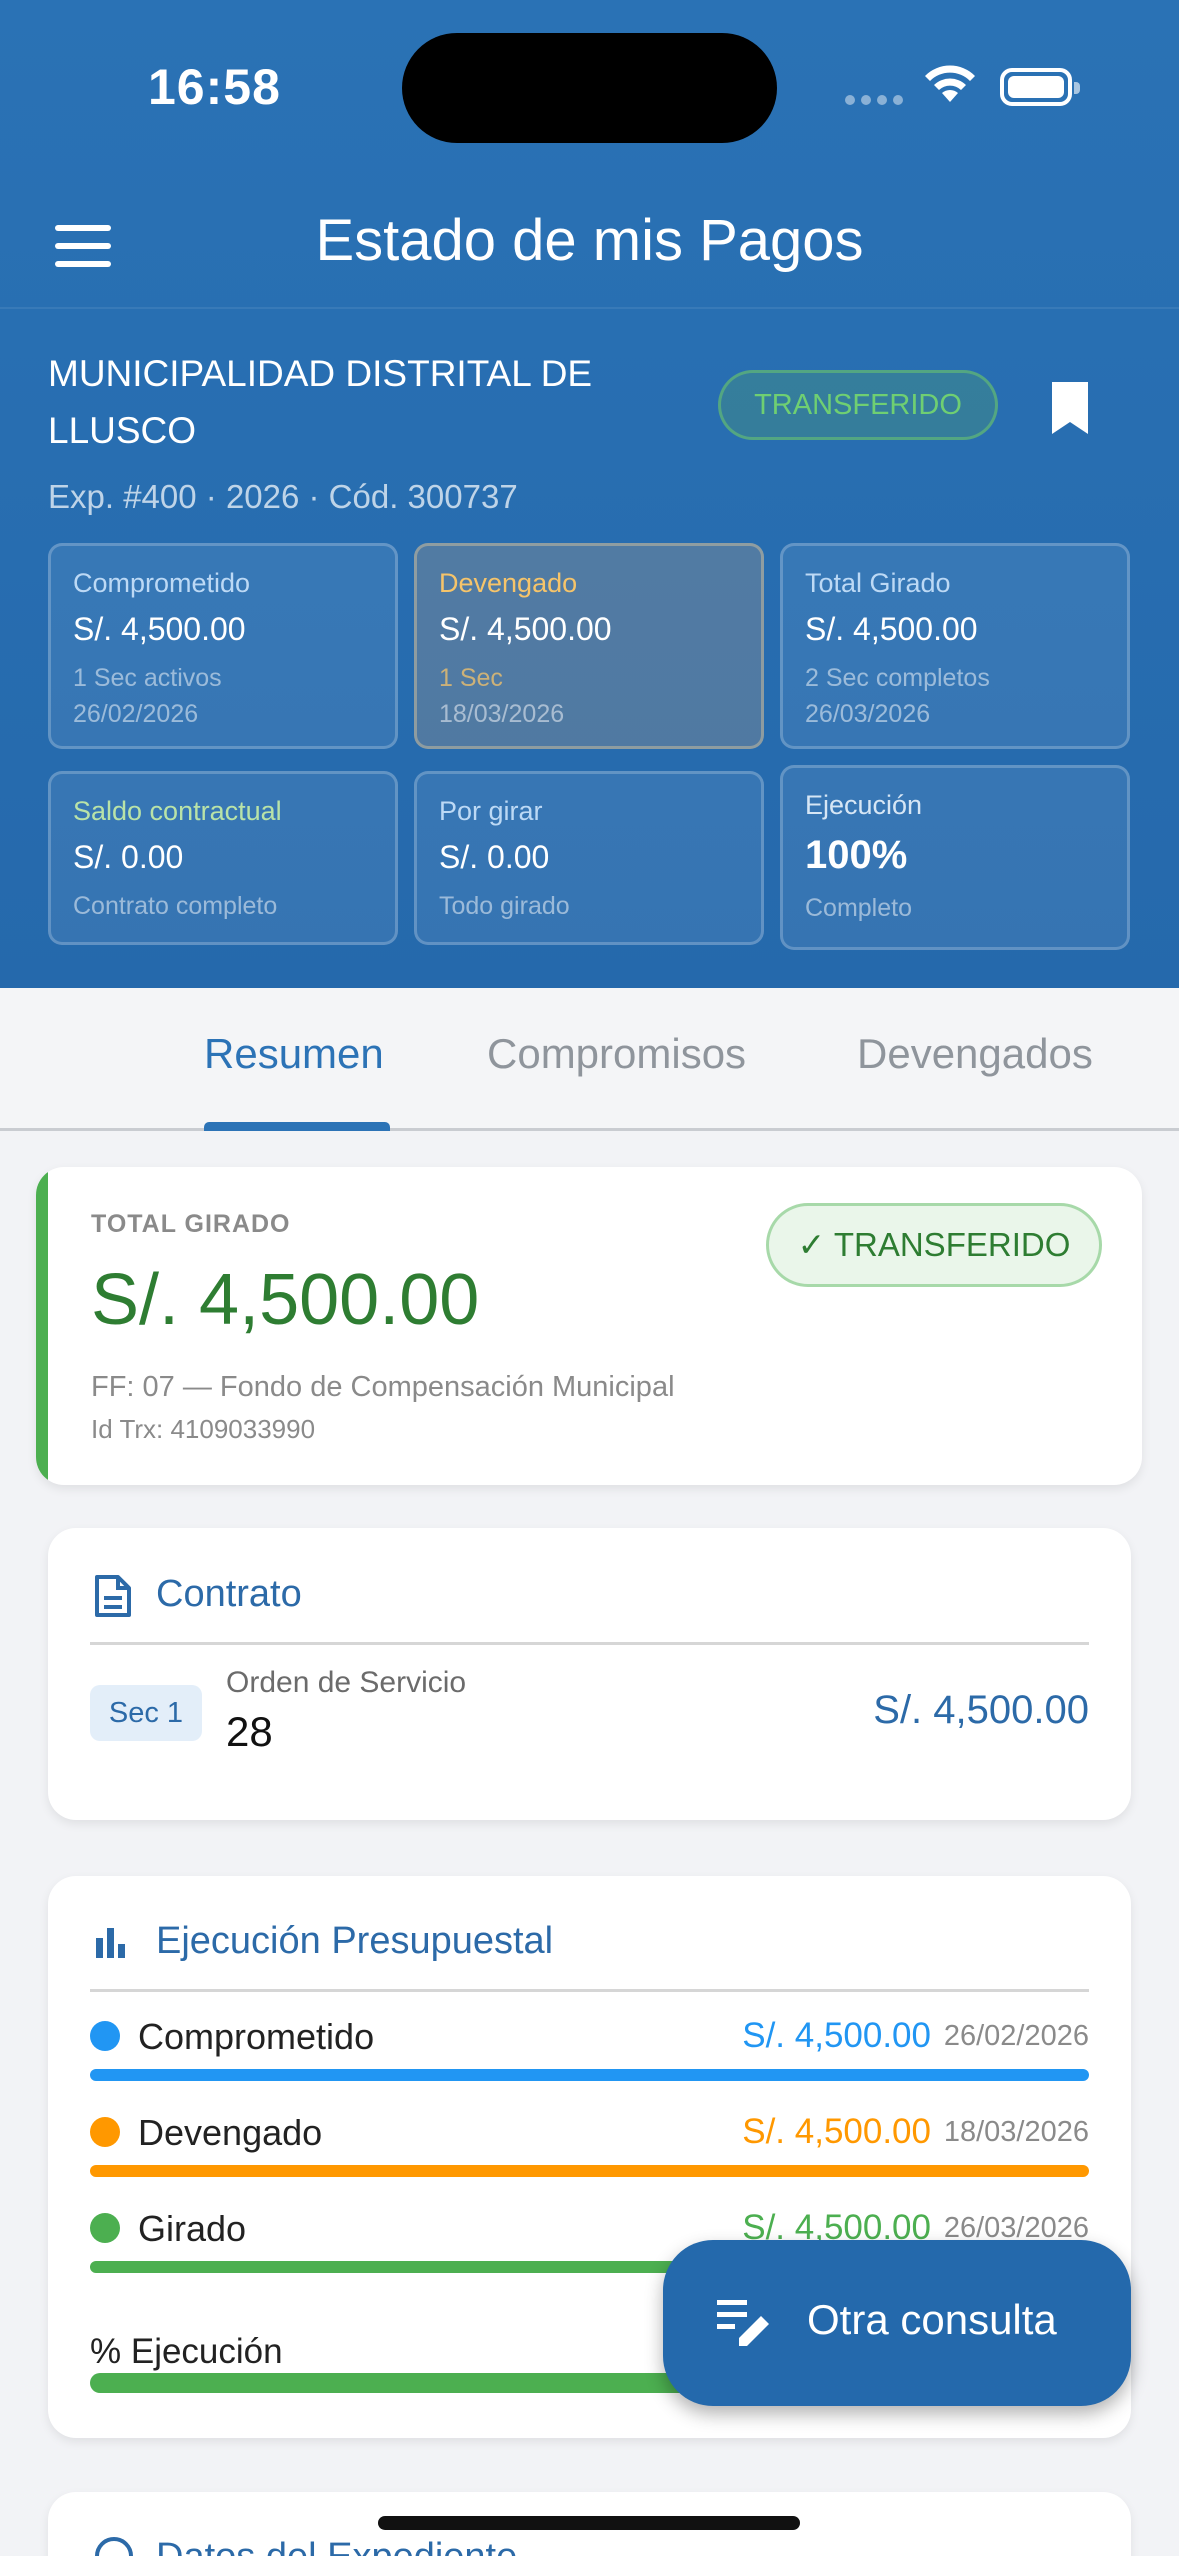  I want to click on card-label: Comprometido, so click(162, 583).